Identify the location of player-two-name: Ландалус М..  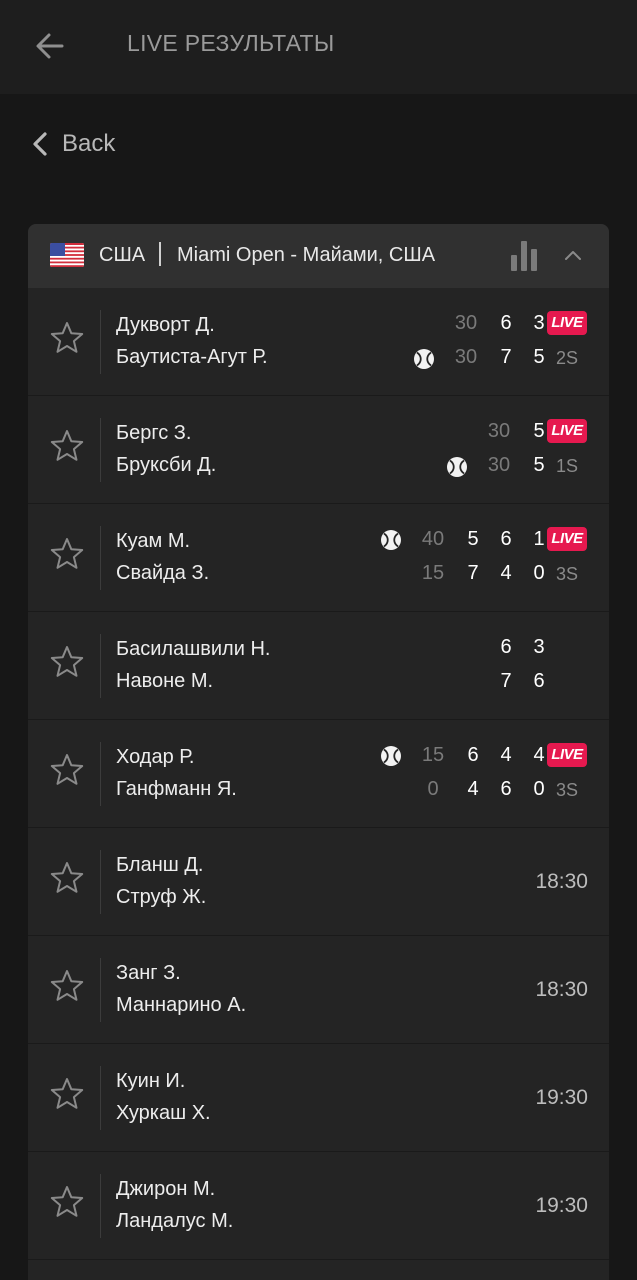
(175, 1221).